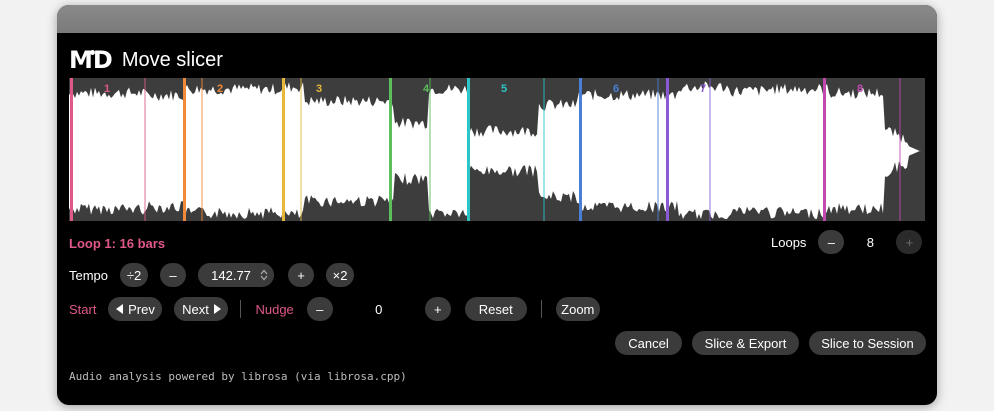  Describe the element at coordinates (867, 343) in the screenshot. I see `slice-to-session-button: Slice to Session` at that location.